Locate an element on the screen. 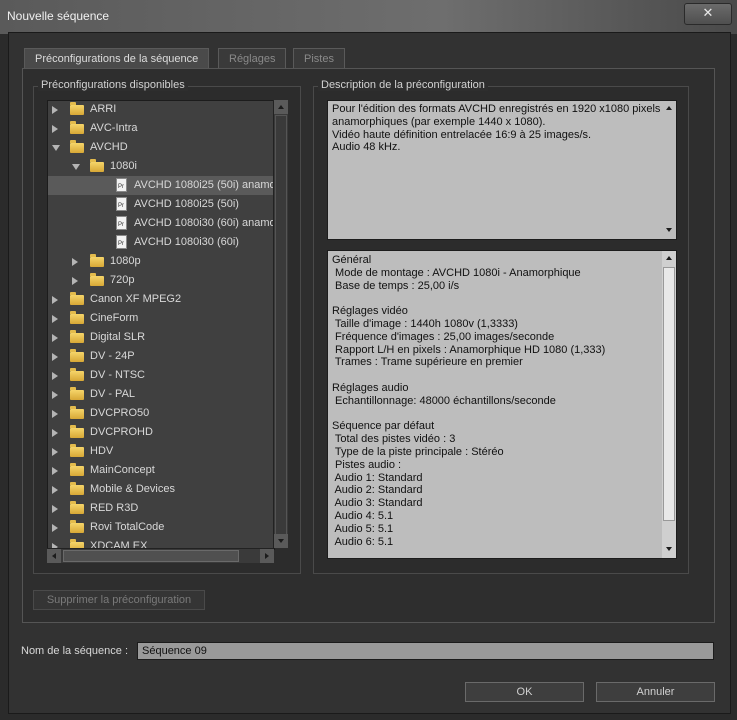  preset-file-item: Pr AVCHD 1080i25 (50i) anamorphique is located at coordinates (161, 185).